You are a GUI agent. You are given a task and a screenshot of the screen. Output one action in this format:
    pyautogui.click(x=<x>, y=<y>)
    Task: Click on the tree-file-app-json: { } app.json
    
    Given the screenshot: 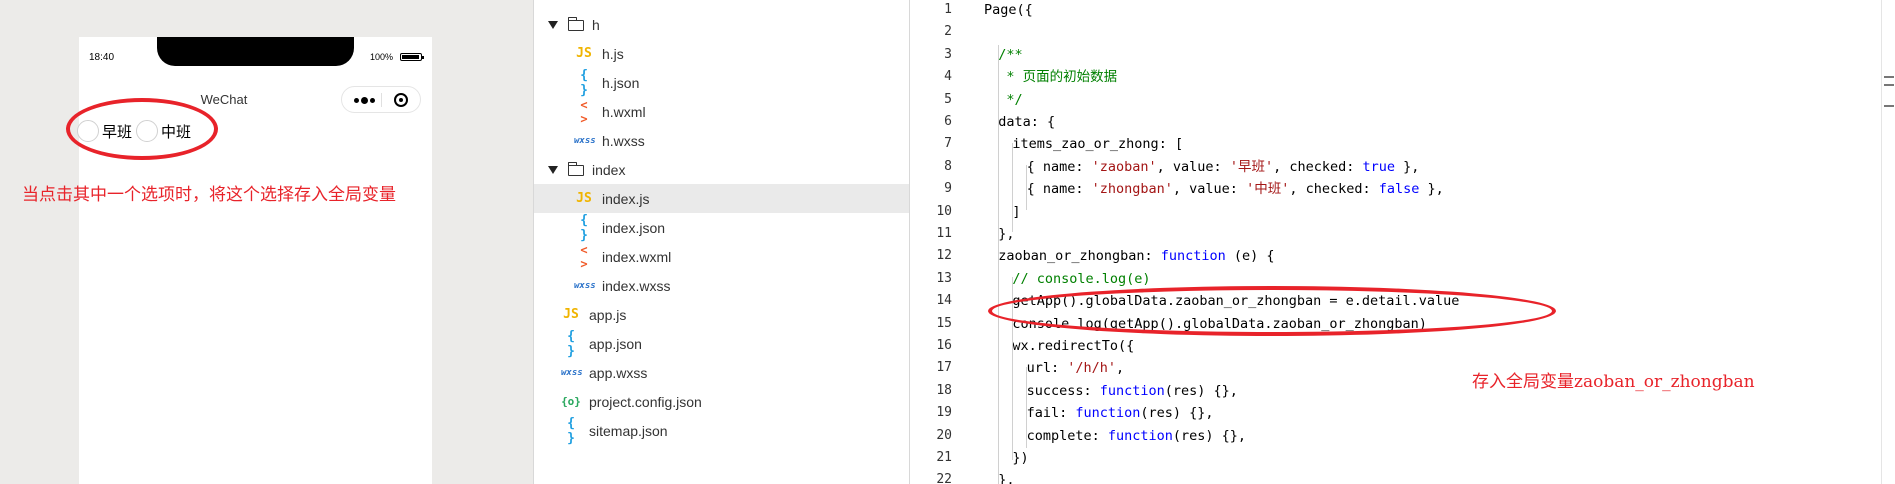 What is the action you would take?
    pyautogui.click(x=722, y=343)
    